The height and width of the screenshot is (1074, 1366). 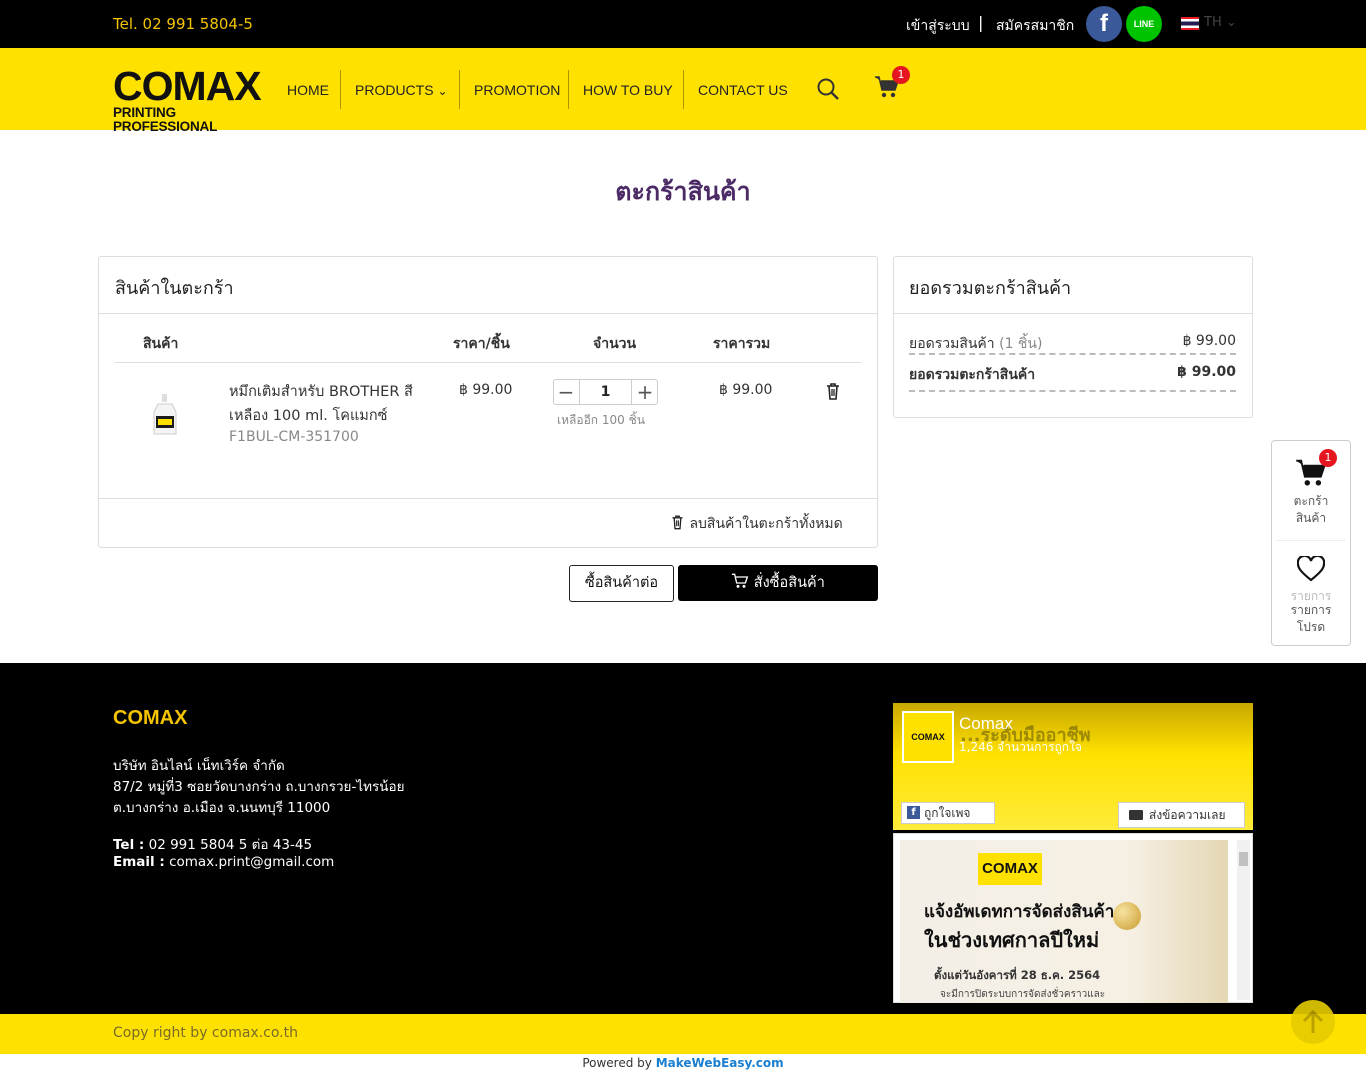 I want to click on fb-post-line-4: จะมีการปิดระบบการจัดส่งชั่วคราวและ, so click(x=1023, y=994).